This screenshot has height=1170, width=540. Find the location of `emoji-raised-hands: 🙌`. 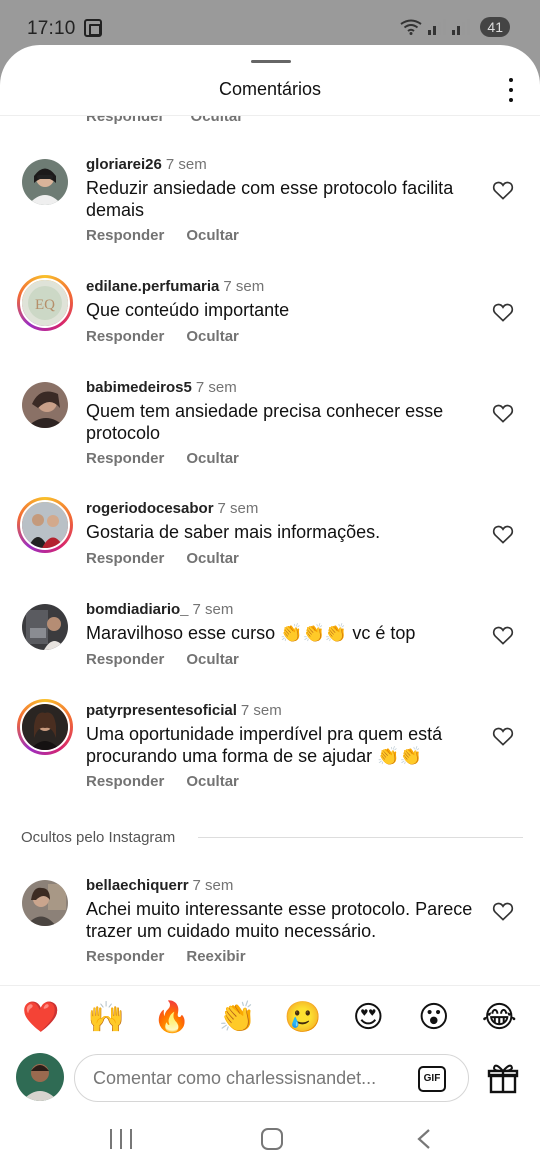

emoji-raised-hands: 🙌 is located at coordinates (106, 1018).